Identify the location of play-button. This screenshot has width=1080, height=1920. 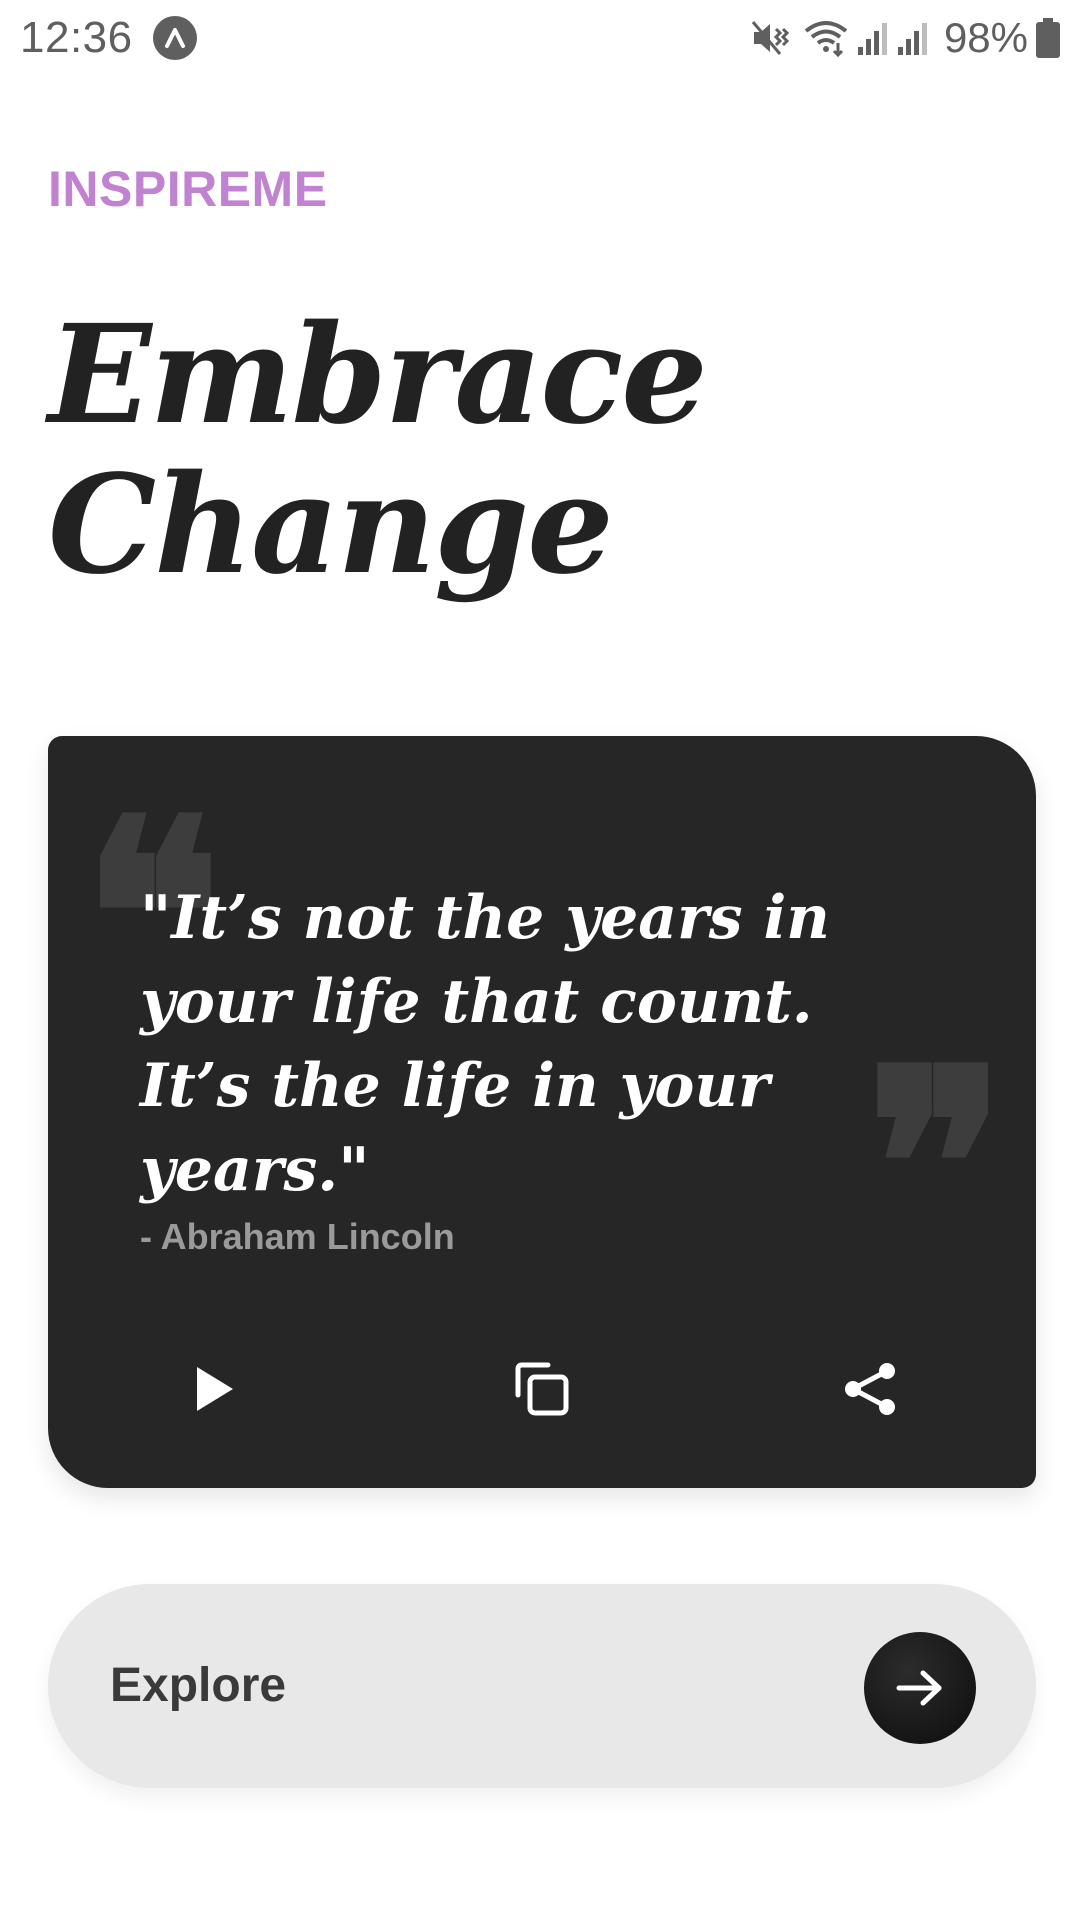
(213, 1391).